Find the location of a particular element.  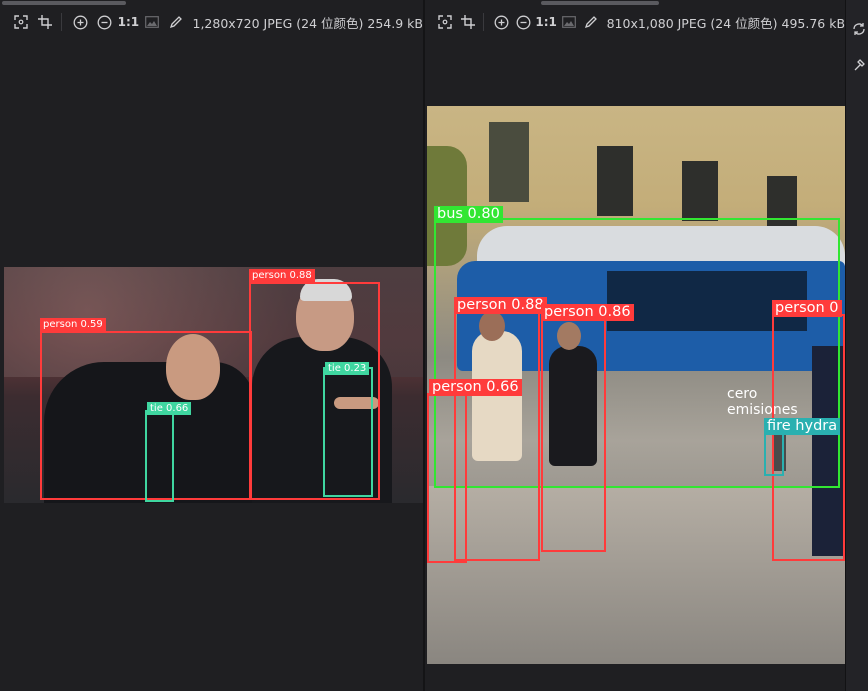

side-panel is located at coordinates (856, 345).